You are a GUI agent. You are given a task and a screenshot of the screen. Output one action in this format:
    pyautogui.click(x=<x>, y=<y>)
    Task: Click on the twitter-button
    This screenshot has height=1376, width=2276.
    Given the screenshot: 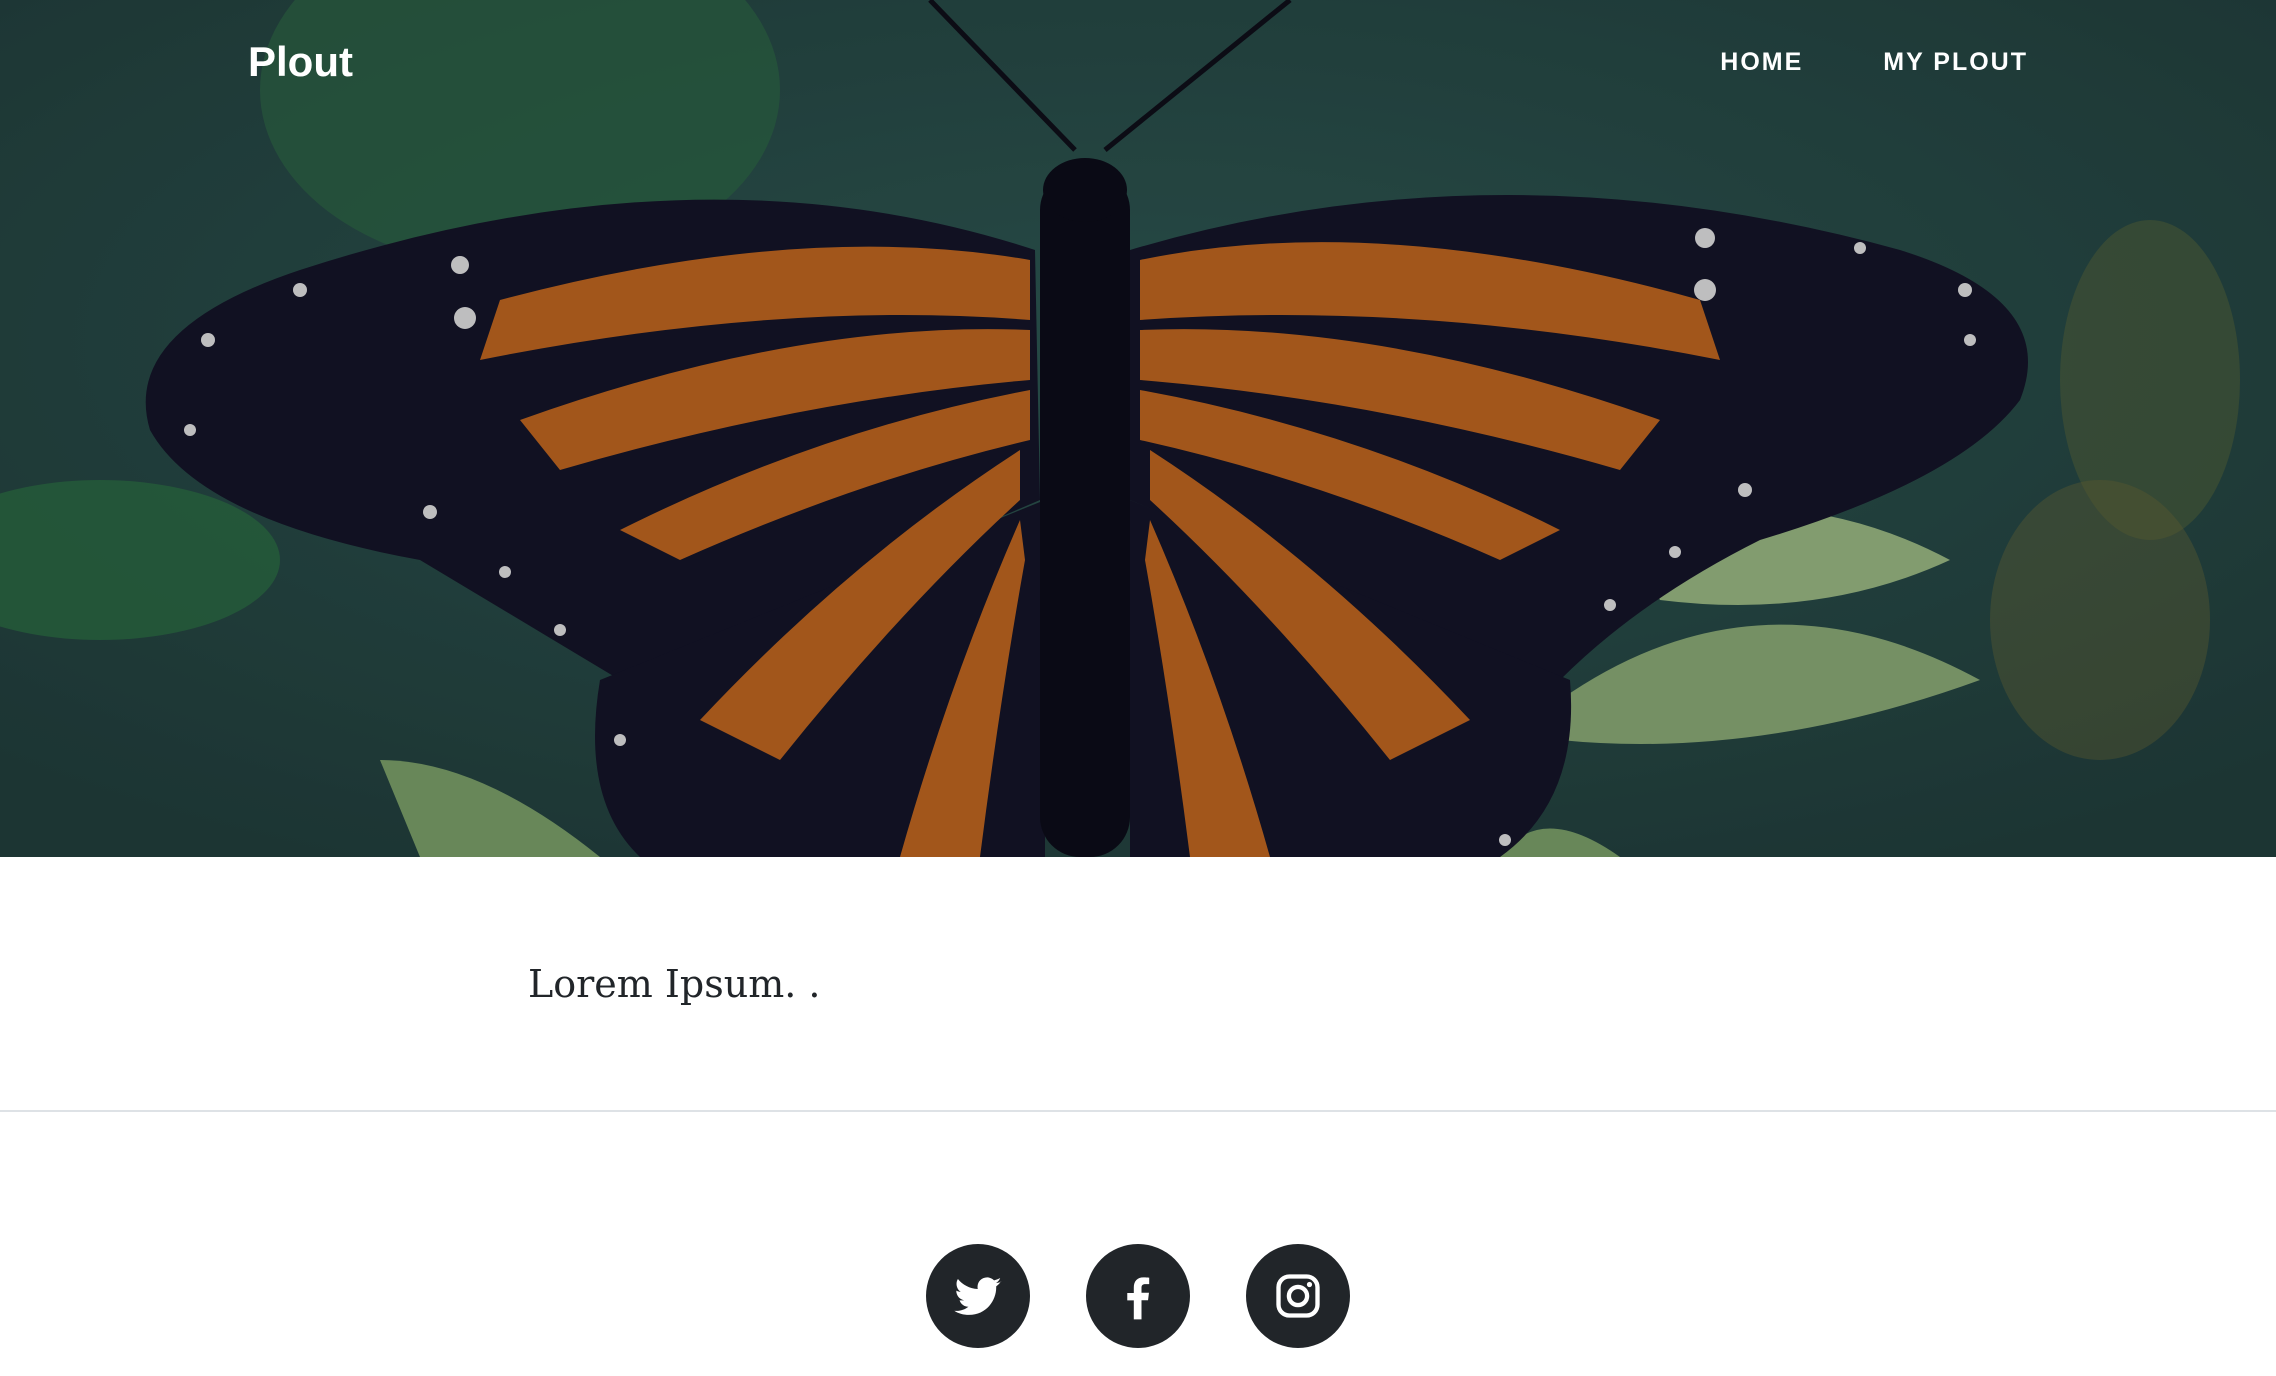 What is the action you would take?
    pyautogui.click(x=978, y=1296)
    